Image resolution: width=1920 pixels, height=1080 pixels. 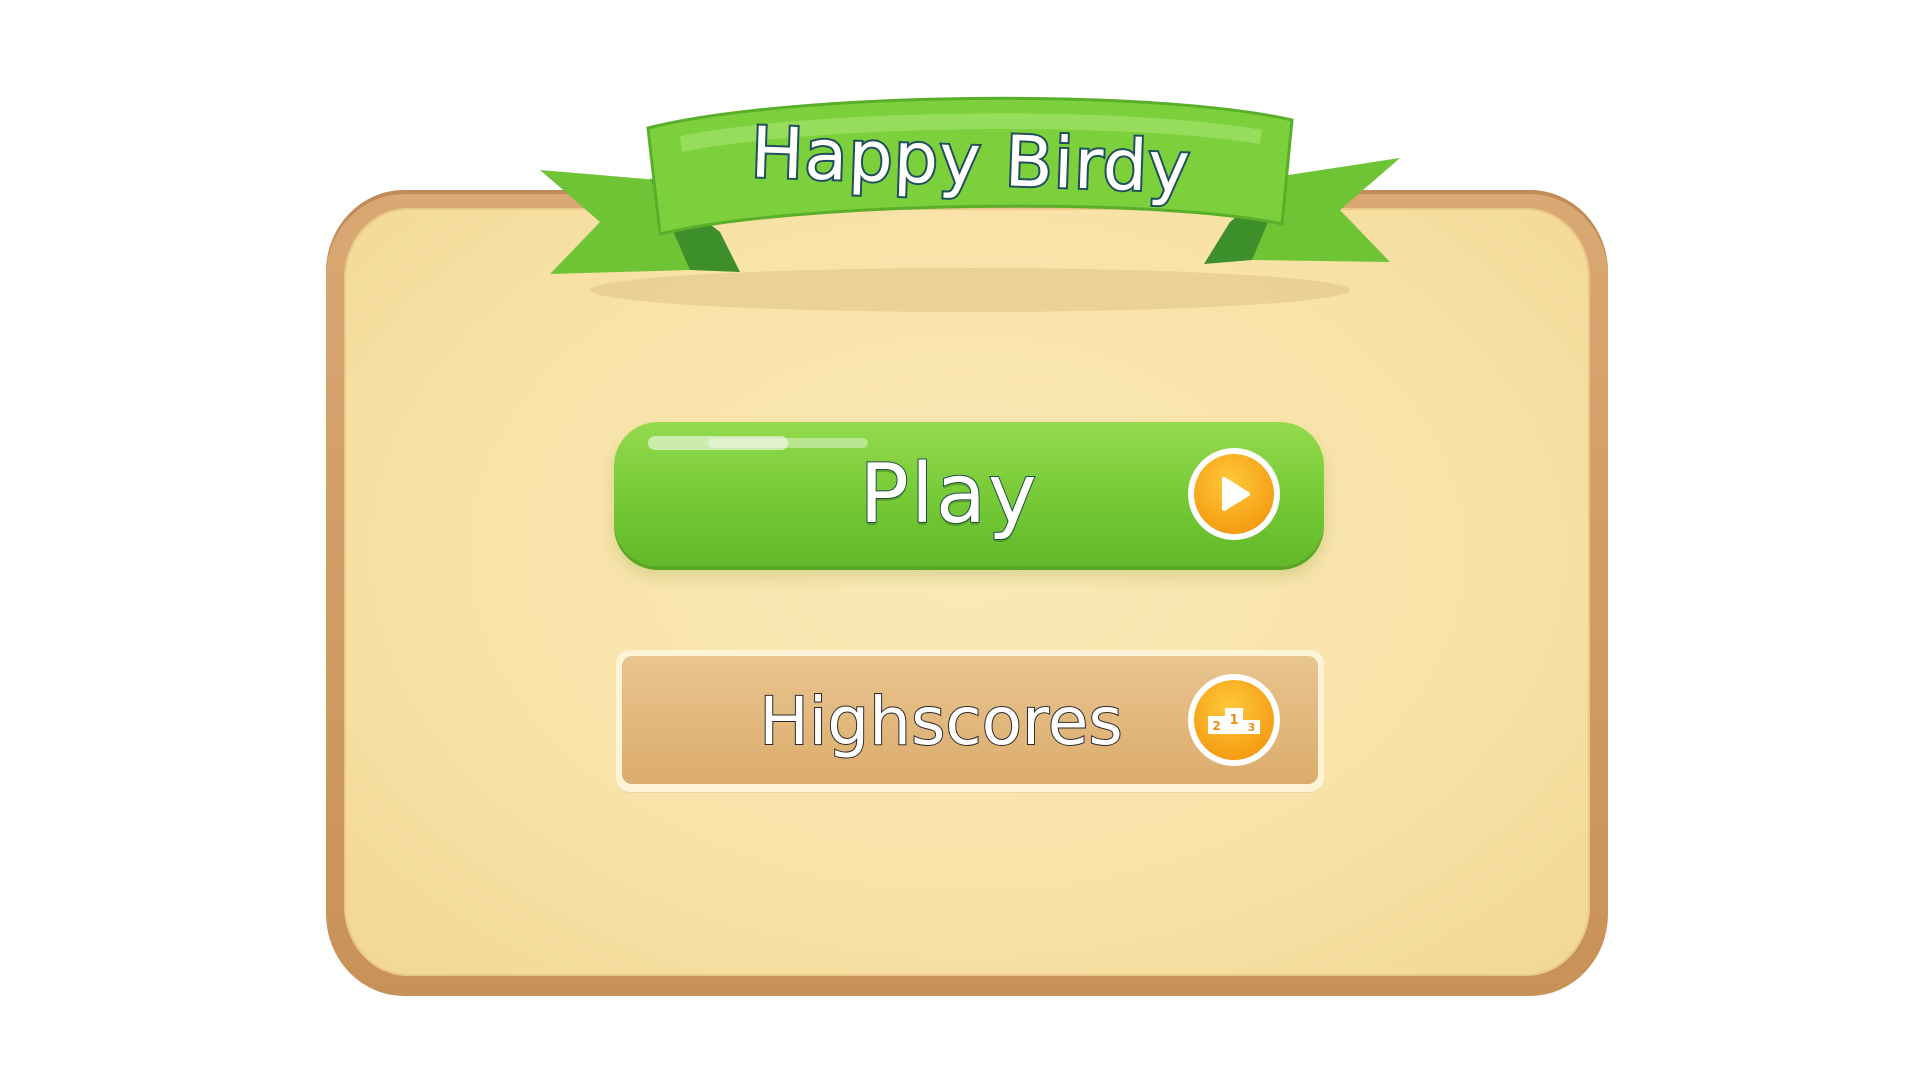 I want to click on ribbon-graphic: Happy Birdy, so click(x=970, y=204).